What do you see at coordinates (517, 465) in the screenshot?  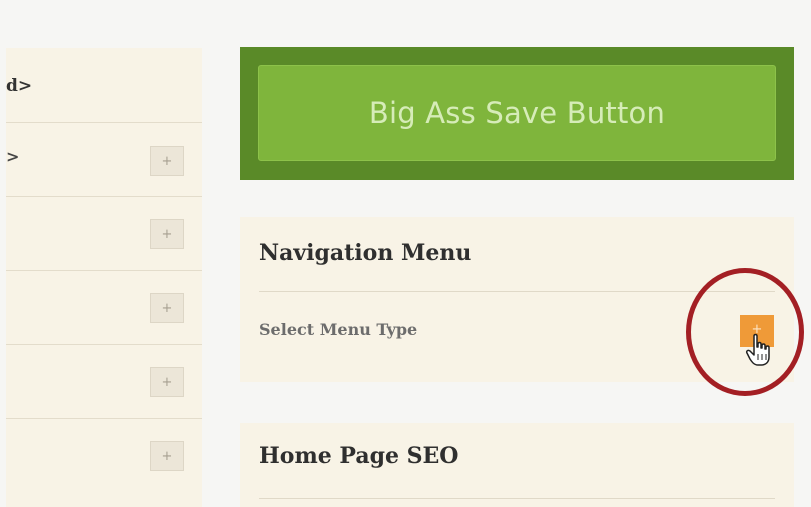 I see `home-page-seo-panel: Home Page SEO` at bounding box center [517, 465].